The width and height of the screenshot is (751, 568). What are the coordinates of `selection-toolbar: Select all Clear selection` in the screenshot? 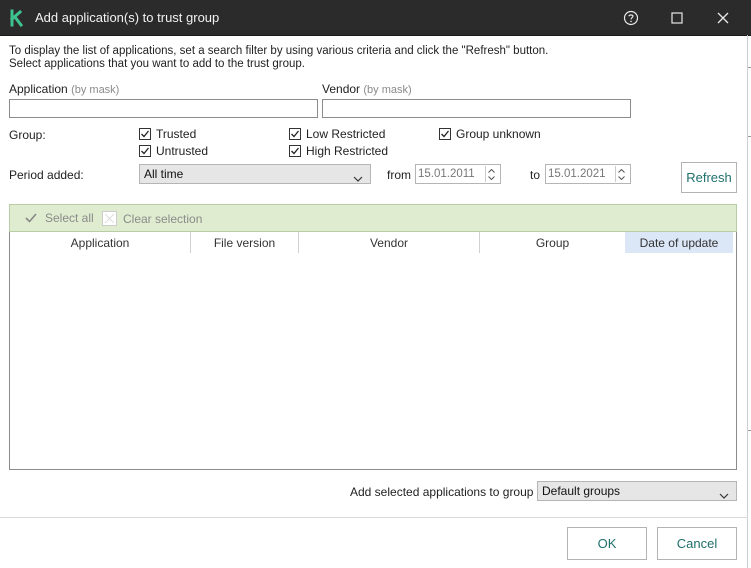 It's located at (373, 218).